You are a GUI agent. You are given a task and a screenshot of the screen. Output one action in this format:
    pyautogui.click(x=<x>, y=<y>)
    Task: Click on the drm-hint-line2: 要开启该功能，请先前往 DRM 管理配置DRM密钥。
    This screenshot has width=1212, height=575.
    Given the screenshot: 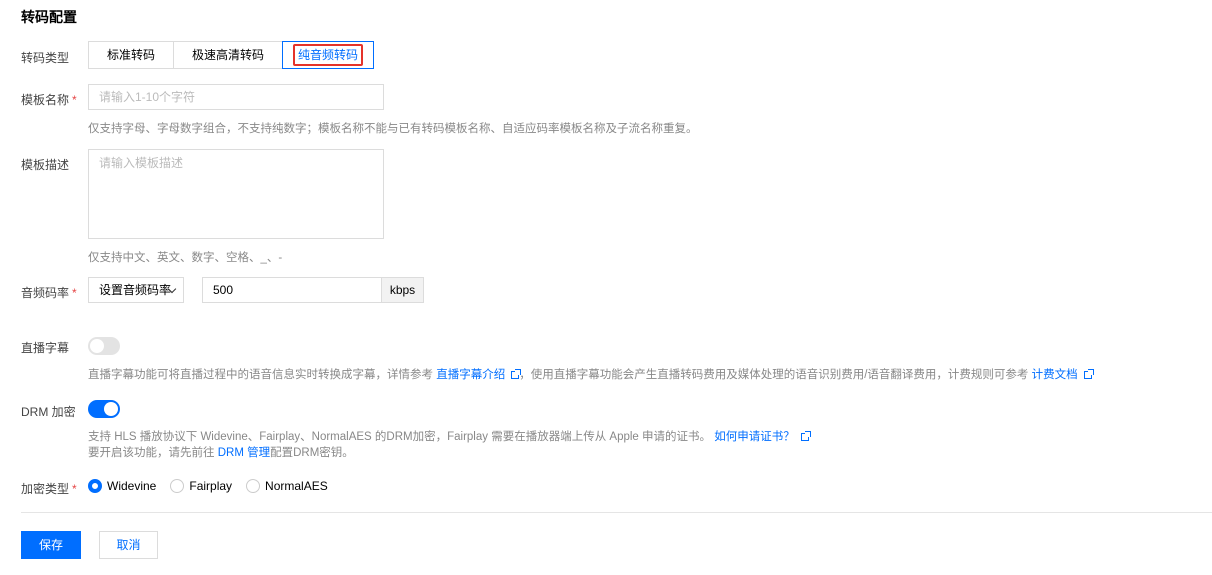 What is the action you would take?
    pyautogui.click(x=221, y=452)
    